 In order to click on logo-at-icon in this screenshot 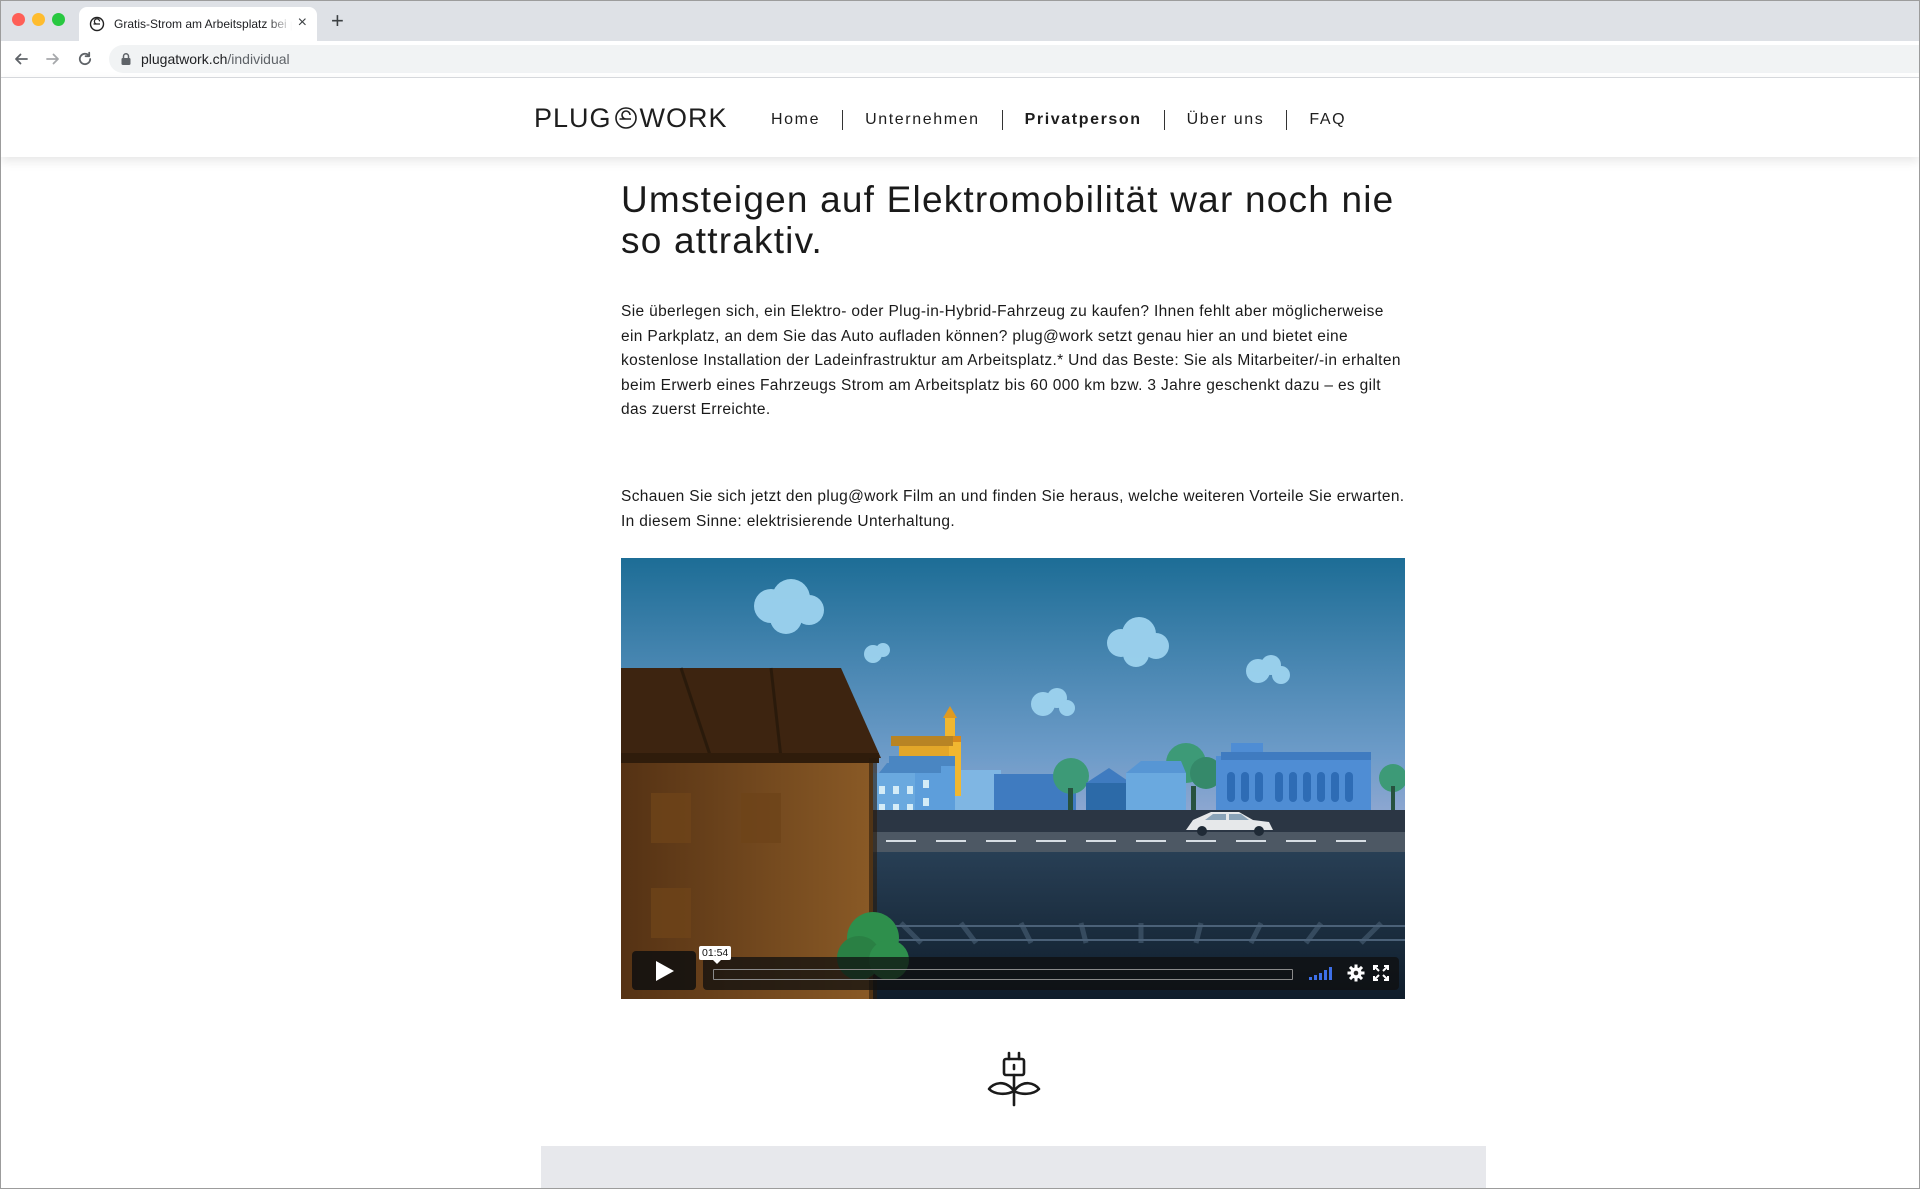, I will do `click(625, 118)`.